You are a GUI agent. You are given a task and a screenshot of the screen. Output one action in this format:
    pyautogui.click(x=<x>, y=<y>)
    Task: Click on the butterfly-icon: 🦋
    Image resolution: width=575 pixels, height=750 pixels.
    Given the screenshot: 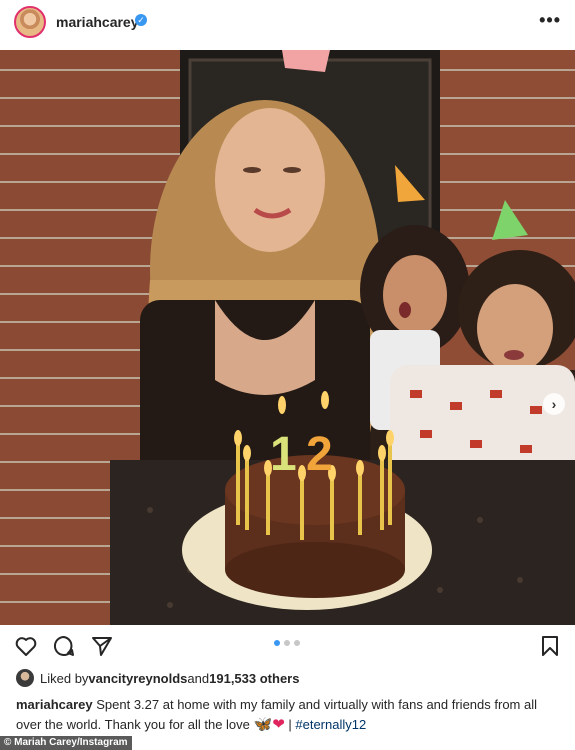 What is the action you would take?
    pyautogui.click(x=263, y=724)
    